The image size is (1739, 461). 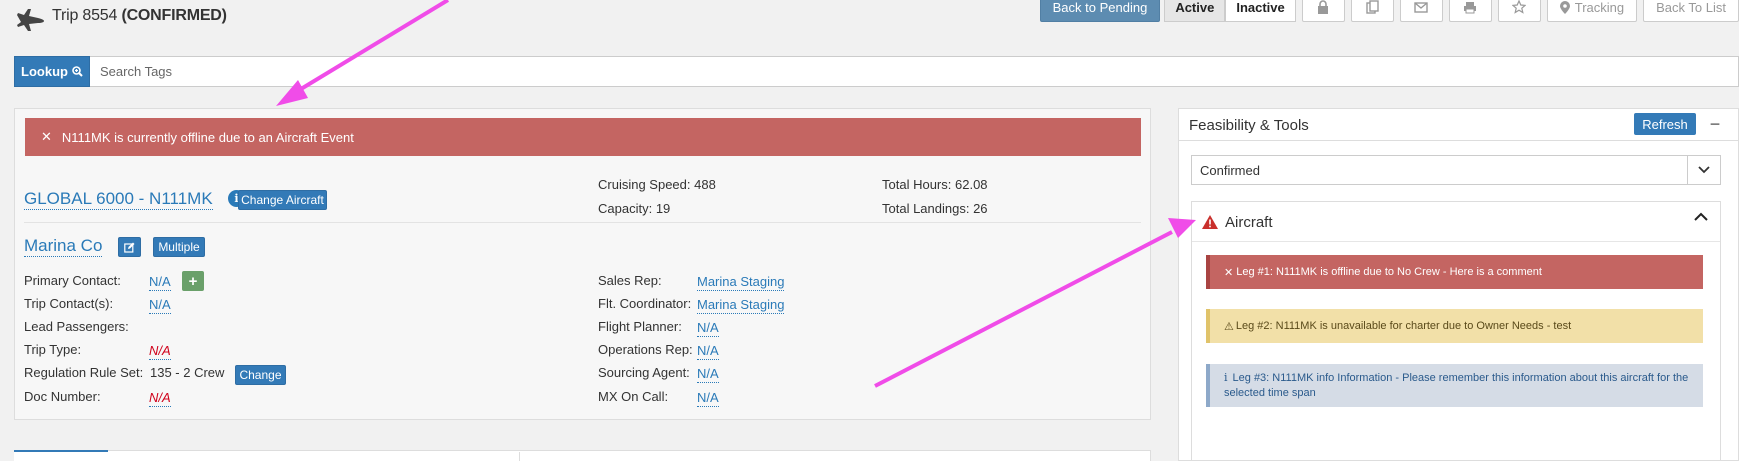 What do you see at coordinates (1470, 7) in the screenshot?
I see `printer-icon` at bounding box center [1470, 7].